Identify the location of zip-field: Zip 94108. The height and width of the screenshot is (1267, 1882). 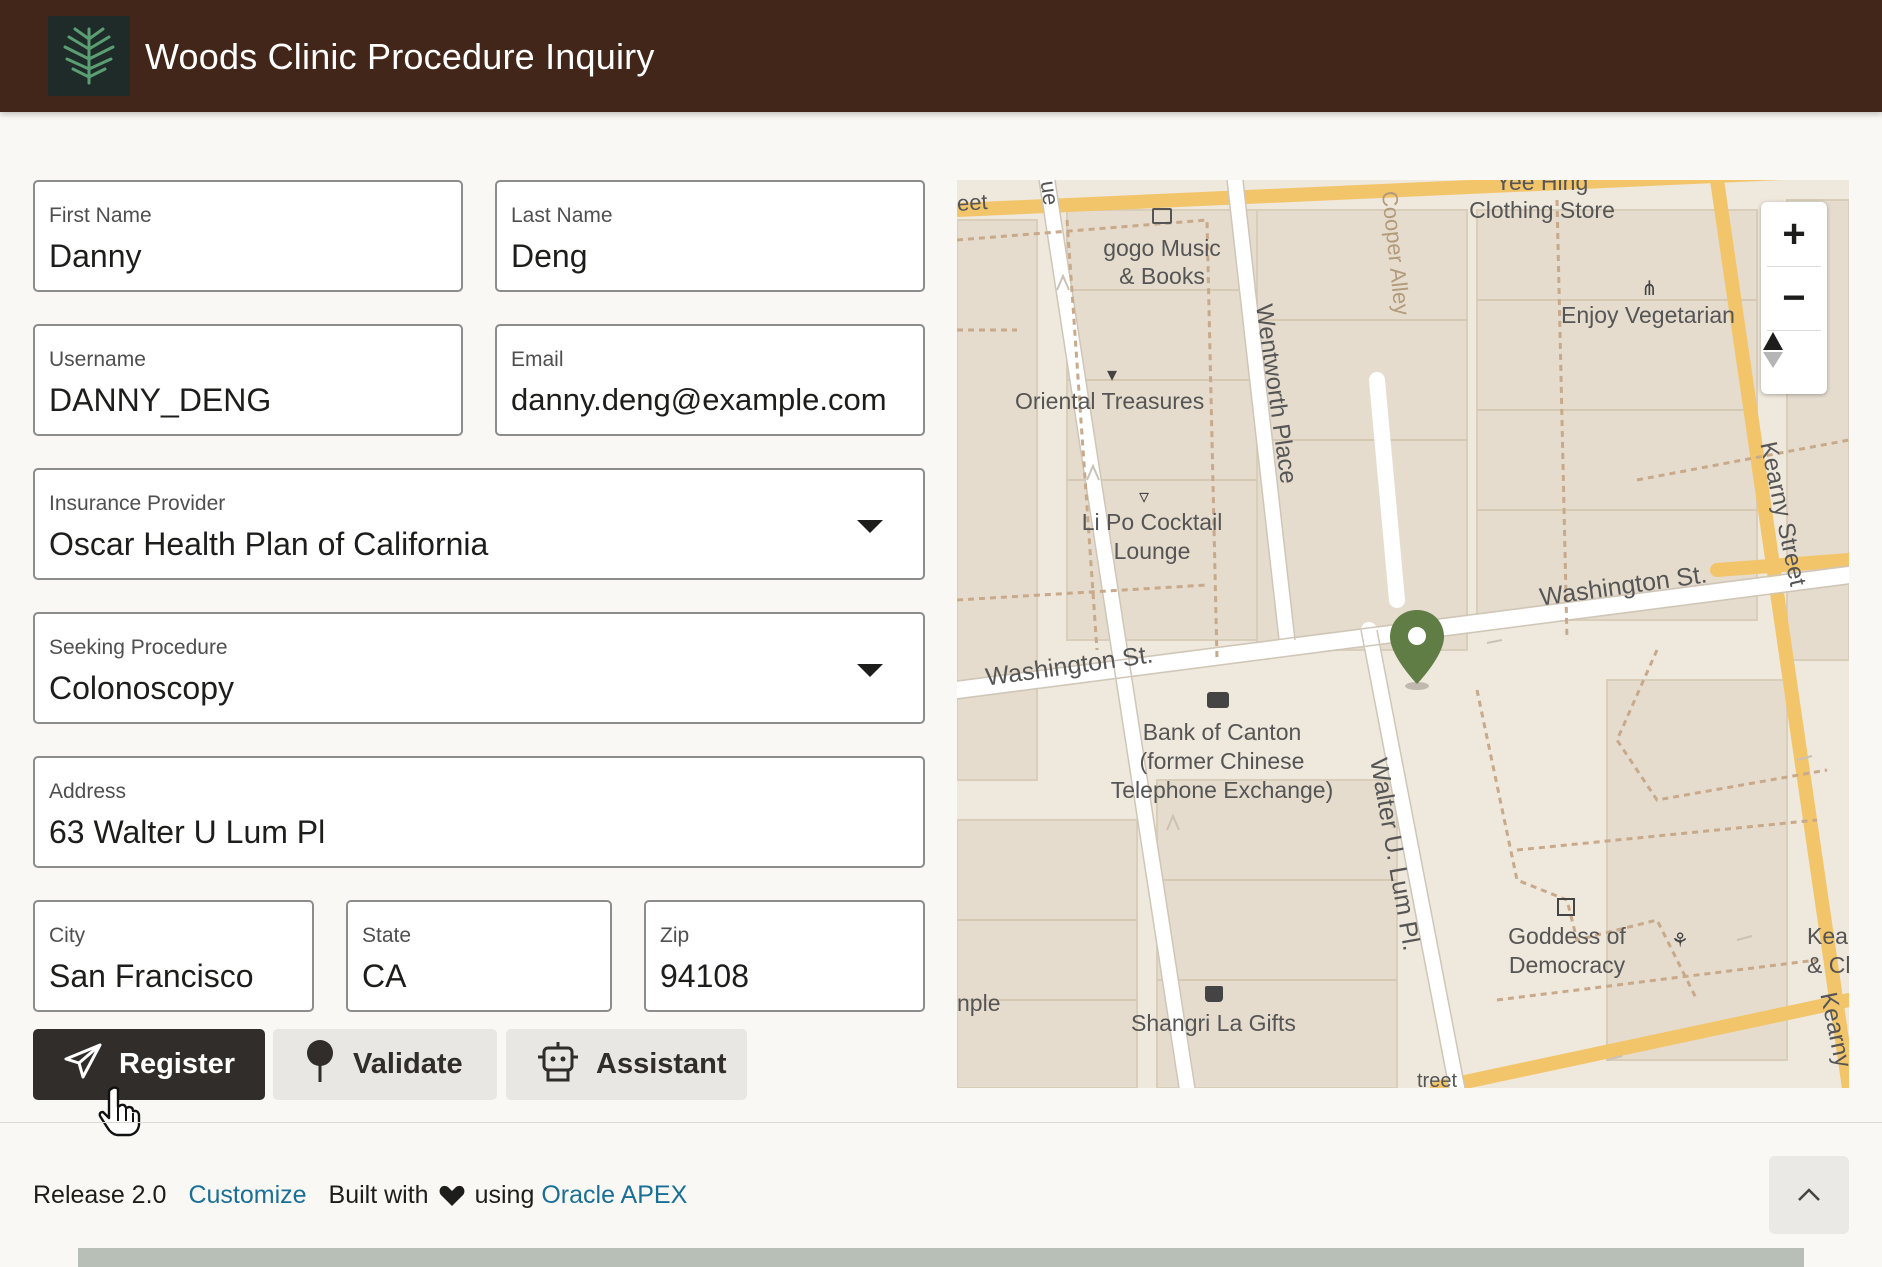
(784, 956).